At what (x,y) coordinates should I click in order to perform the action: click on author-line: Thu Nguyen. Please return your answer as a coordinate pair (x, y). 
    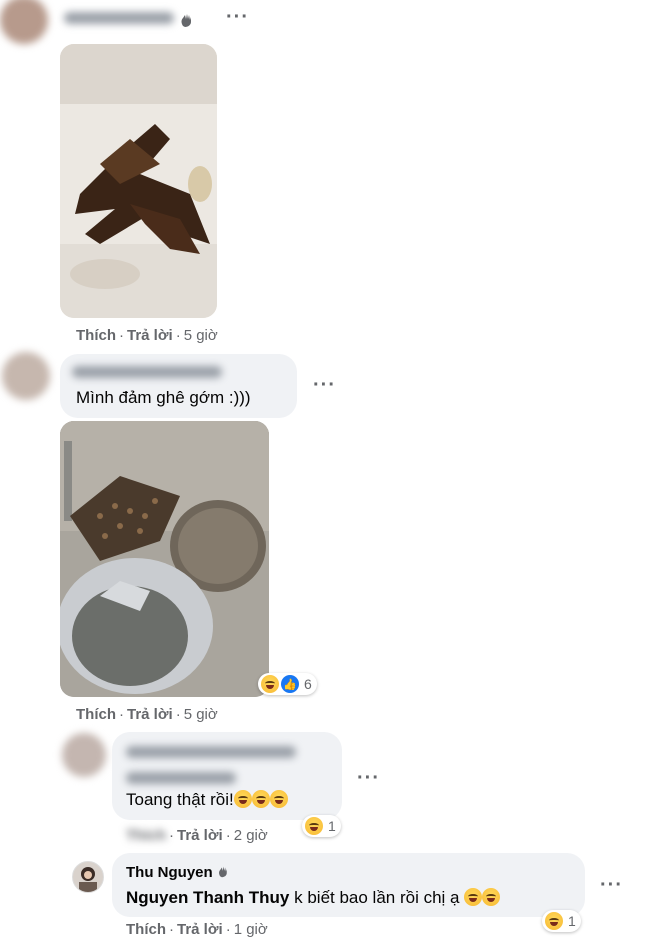
    Looking at the image, I should click on (178, 872).